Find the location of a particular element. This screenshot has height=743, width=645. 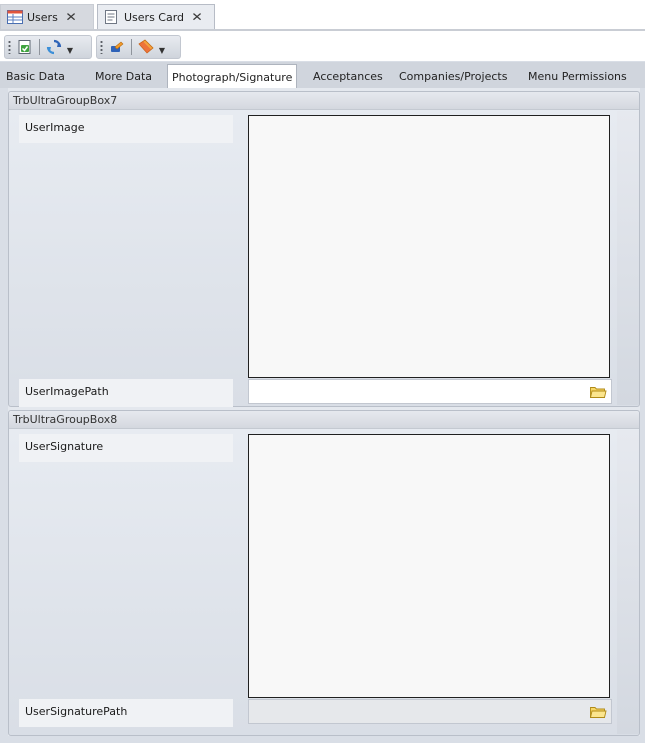

user-image-path-input is located at coordinates (430, 391).